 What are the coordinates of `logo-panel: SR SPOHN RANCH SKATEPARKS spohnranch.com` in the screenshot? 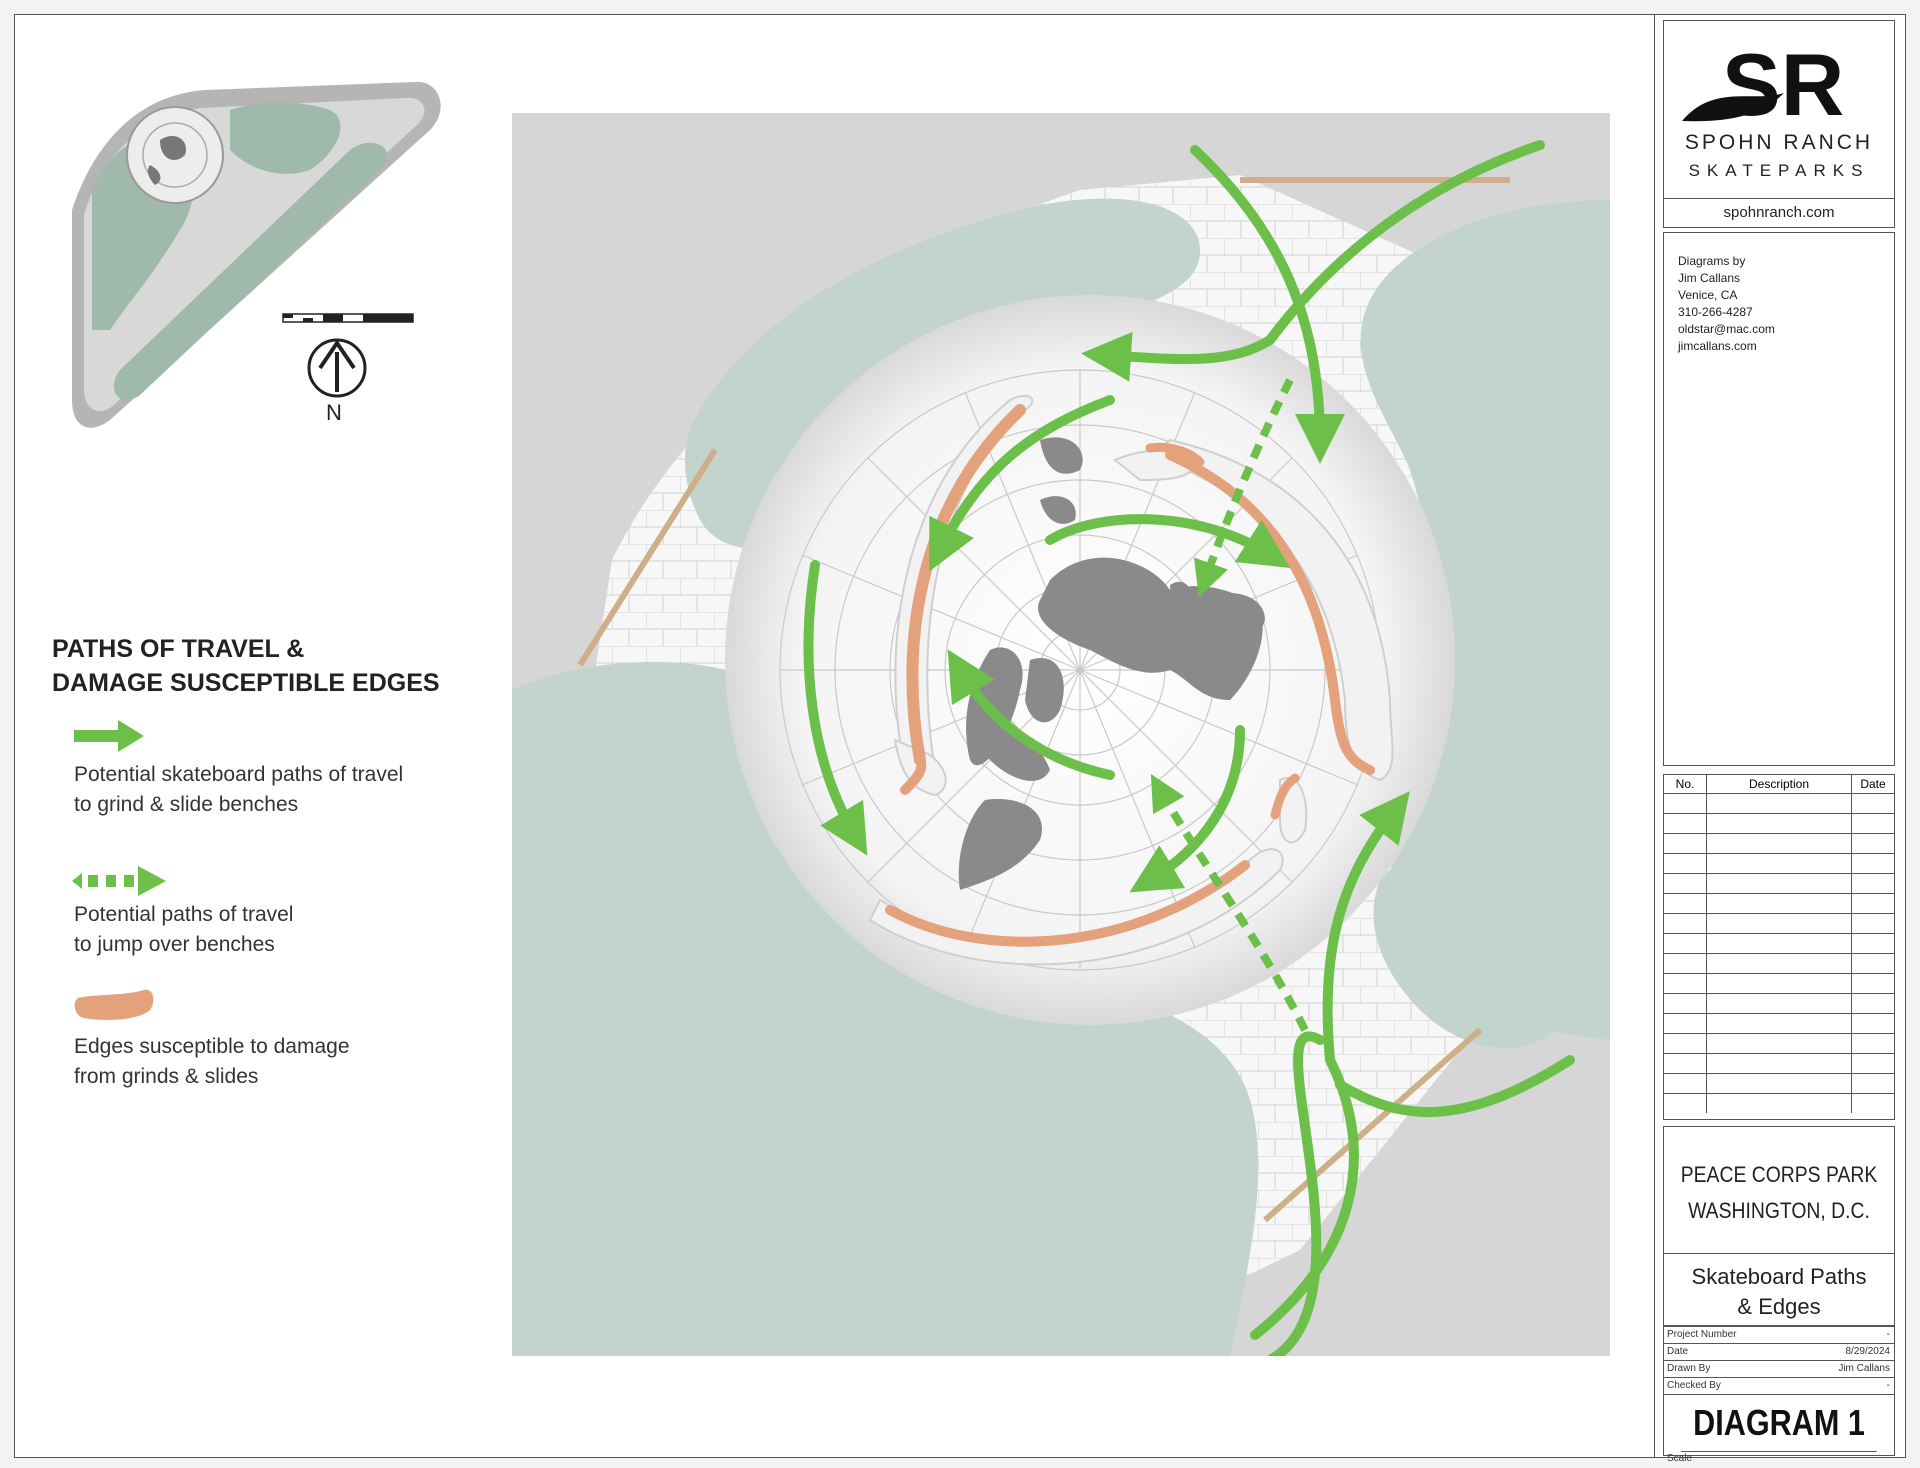 It's located at (1779, 124).